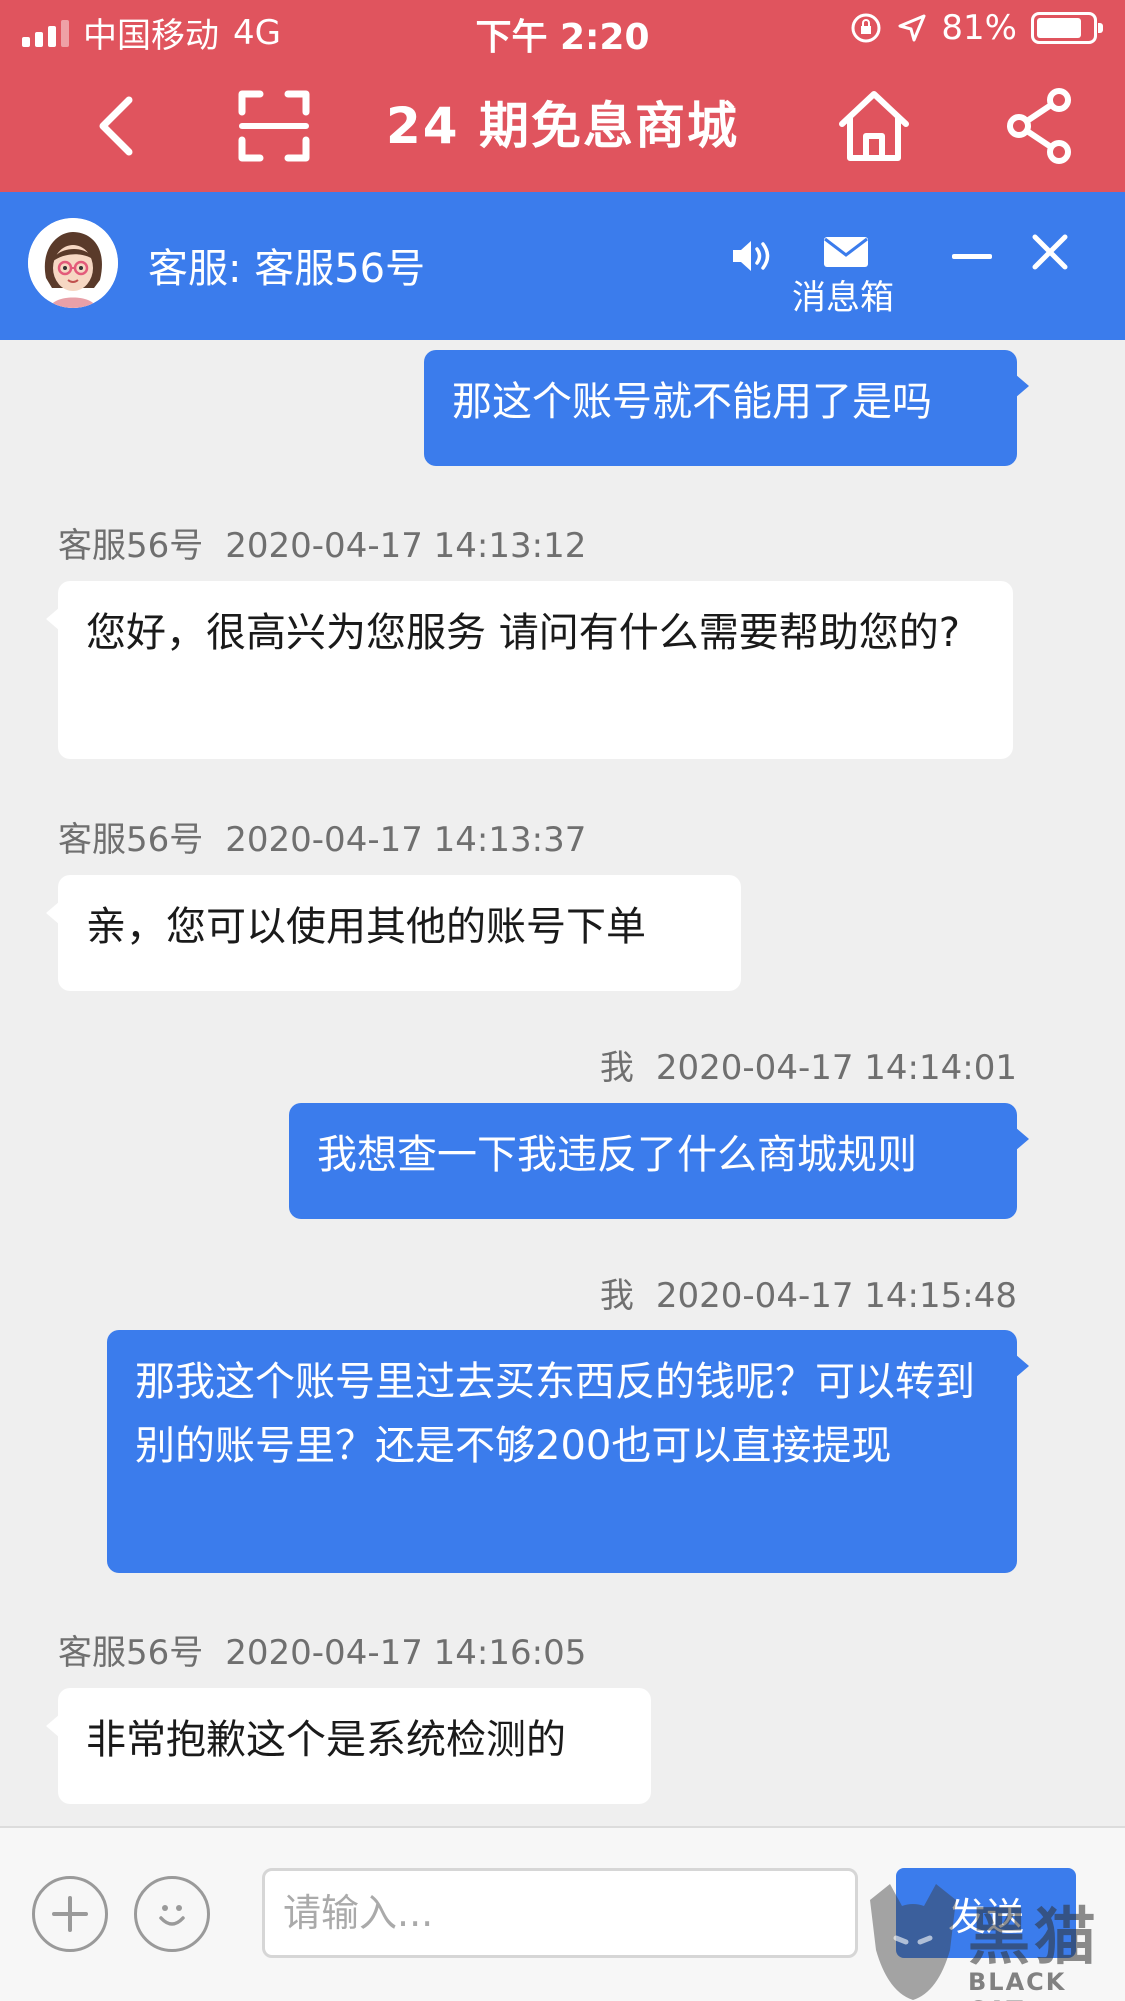  What do you see at coordinates (529, 670) in the screenshot?
I see `message-bubble-incoming: 您好，很高兴为您服务 请问有什么需要帮助您的?` at bounding box center [529, 670].